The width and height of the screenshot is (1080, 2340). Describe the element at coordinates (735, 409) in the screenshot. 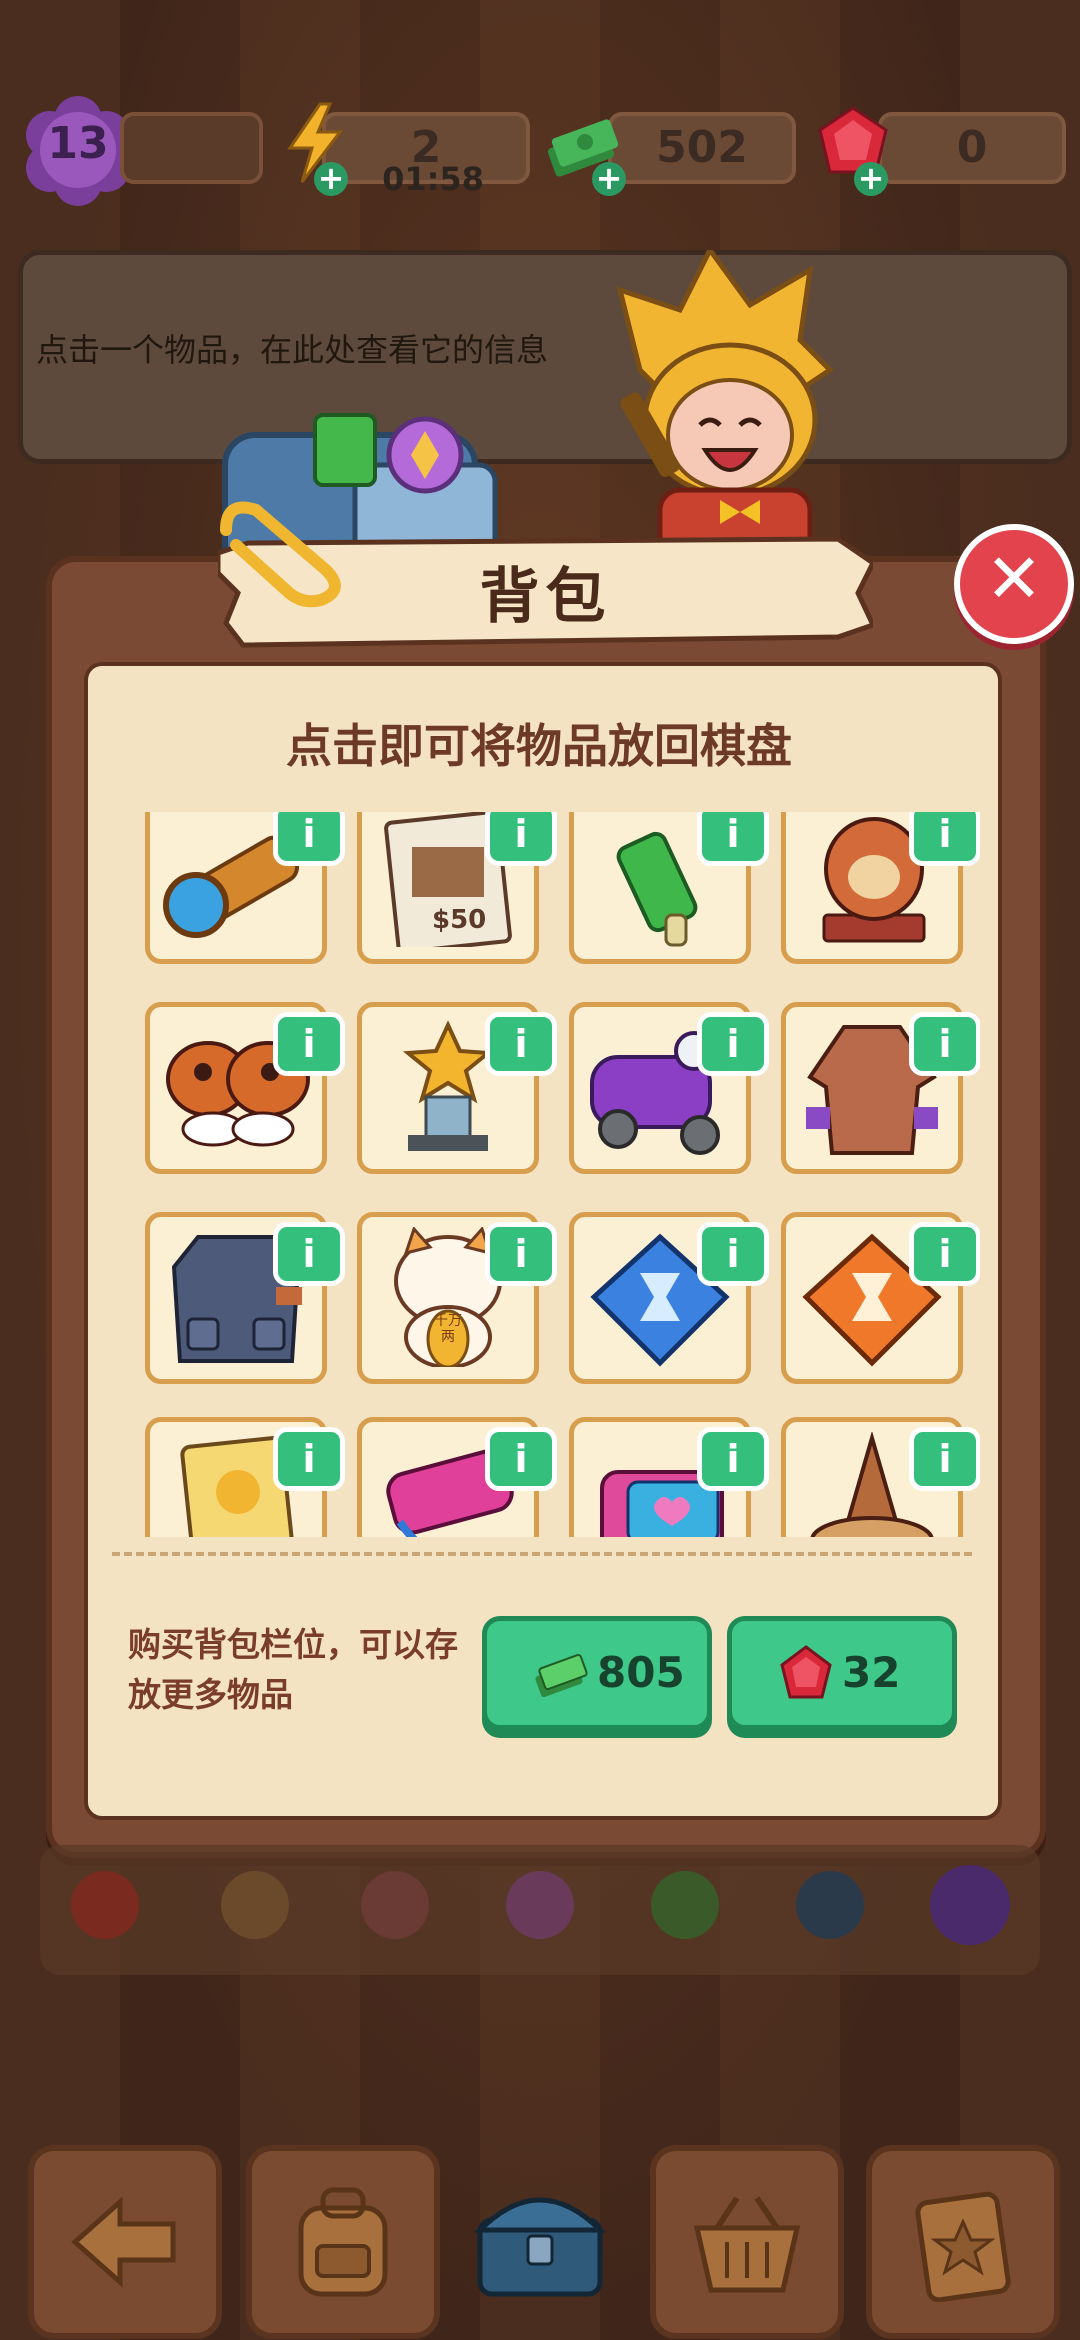

I see `hero-character` at that location.